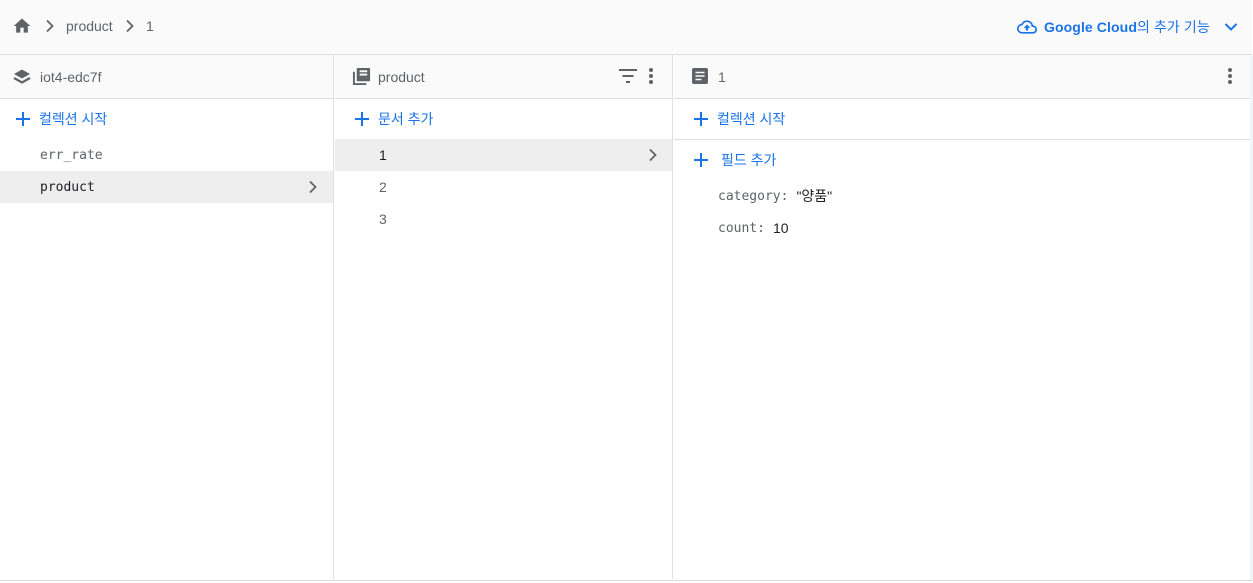 This screenshot has height=583, width=1253. Describe the element at coordinates (67, 187) in the screenshot. I see `collection-label: product` at that location.